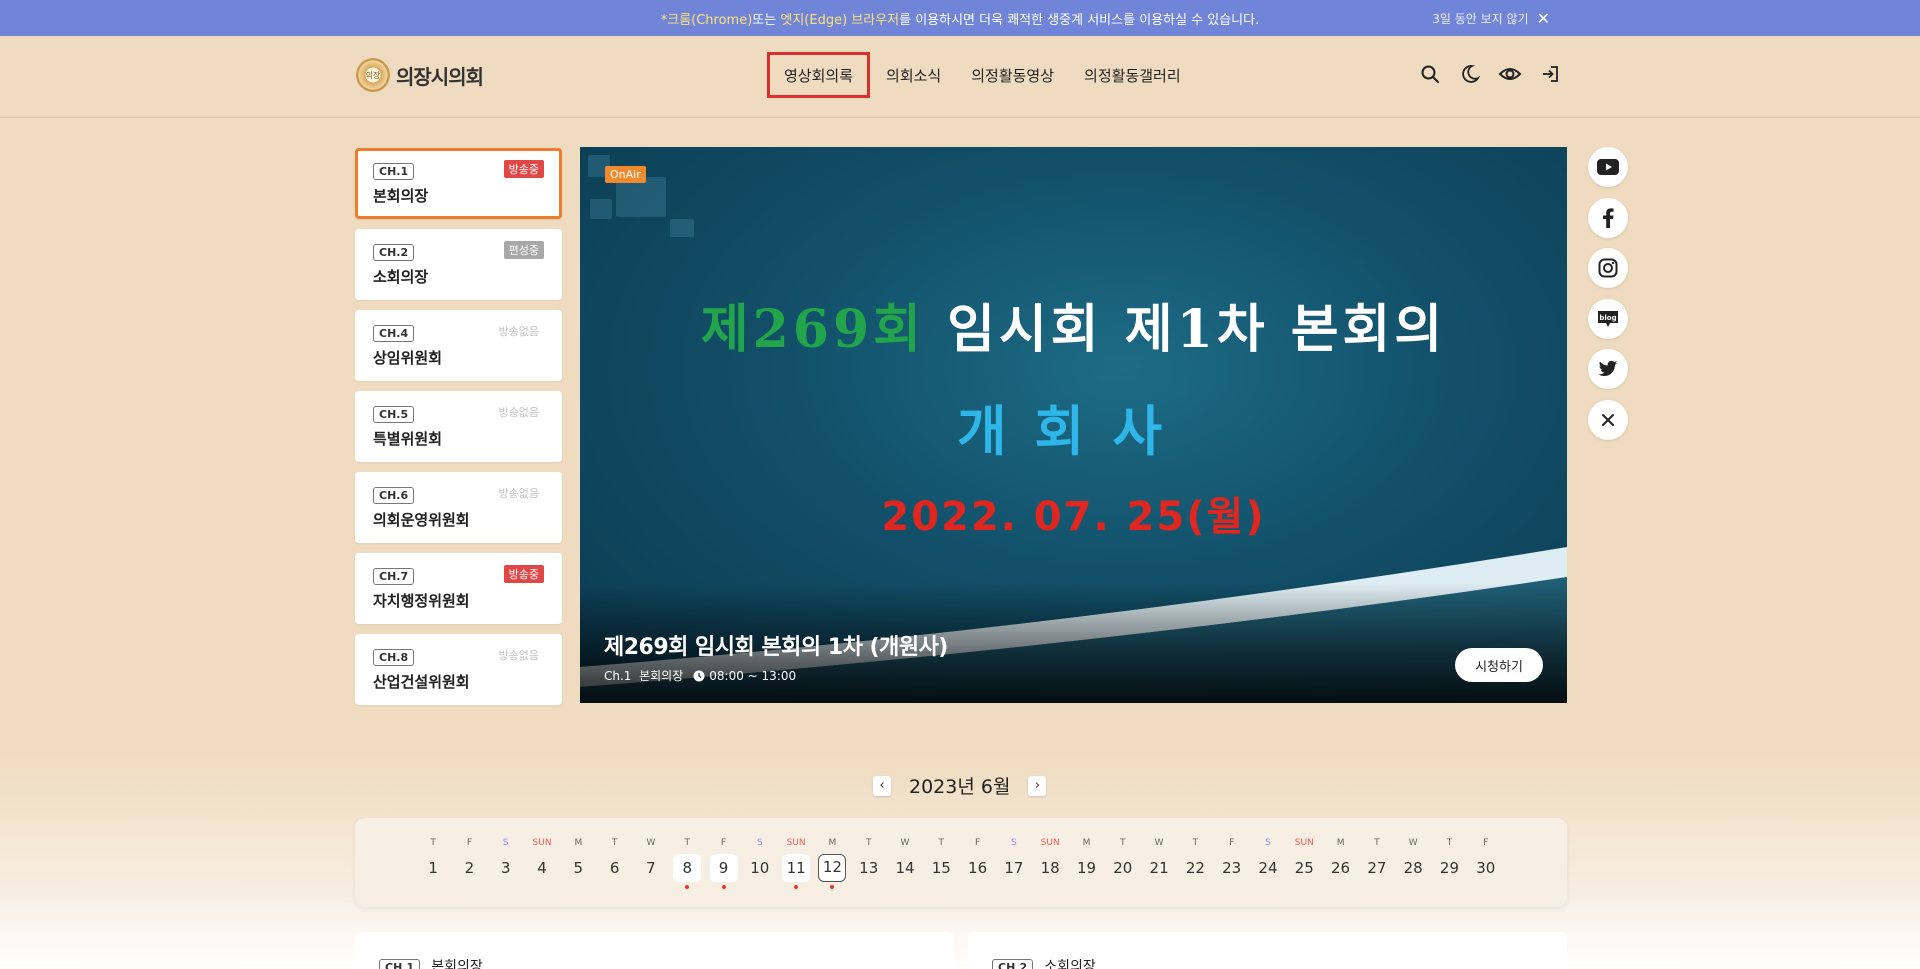 Image resolution: width=1920 pixels, height=969 pixels. I want to click on calendar-day: T6, so click(614, 862).